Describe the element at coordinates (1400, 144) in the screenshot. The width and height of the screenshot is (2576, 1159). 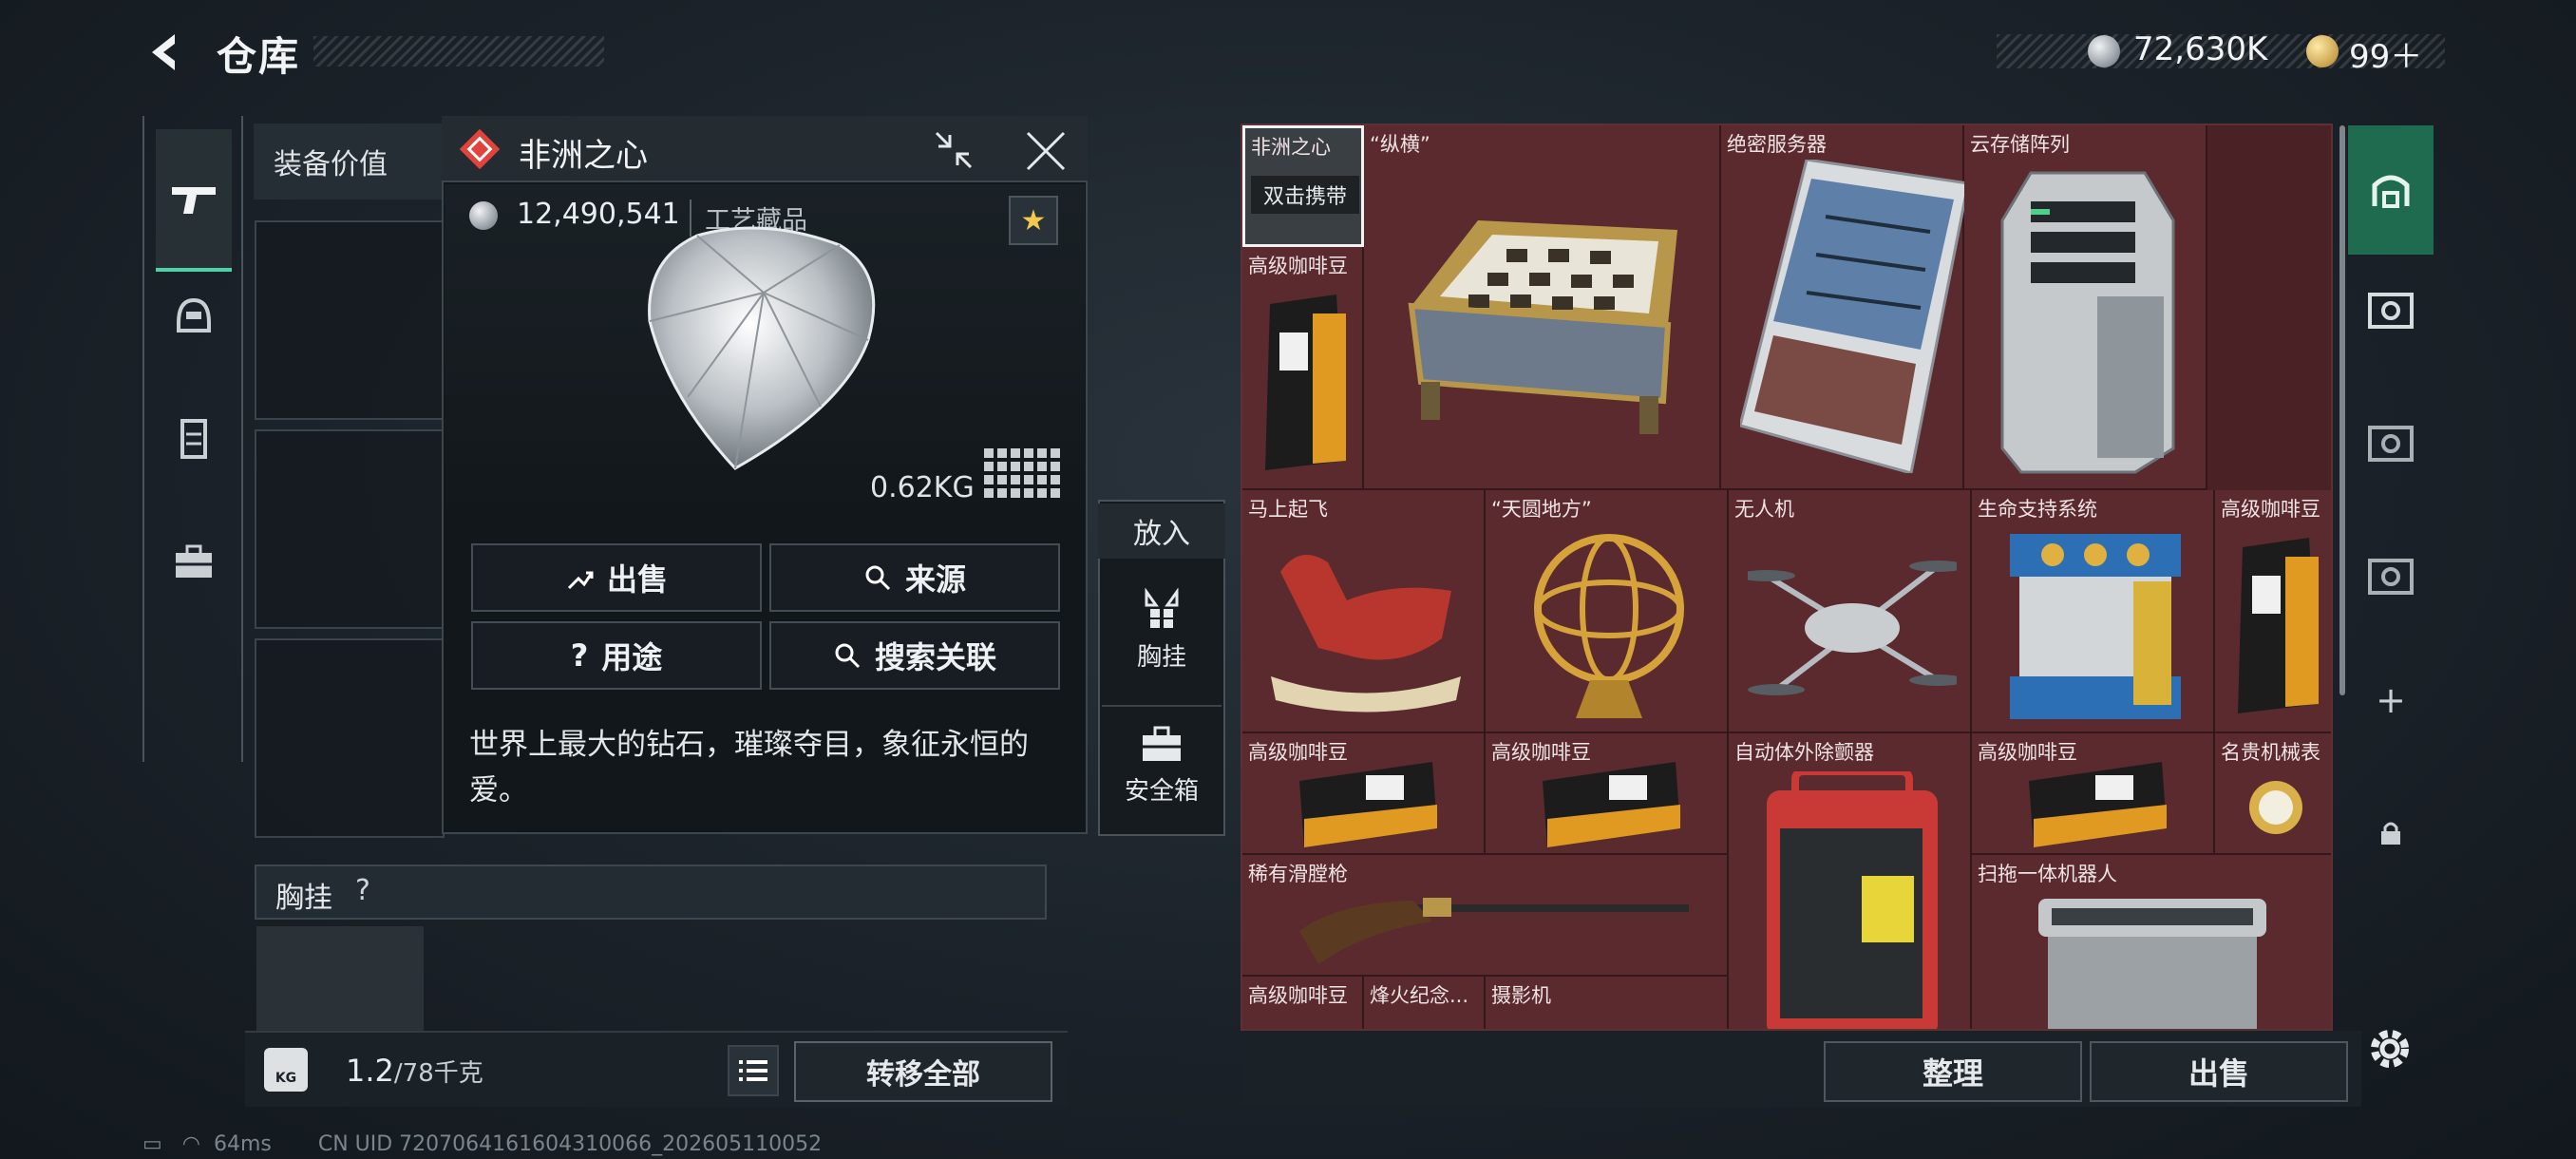
I see `item-name: “纵横”` at that location.